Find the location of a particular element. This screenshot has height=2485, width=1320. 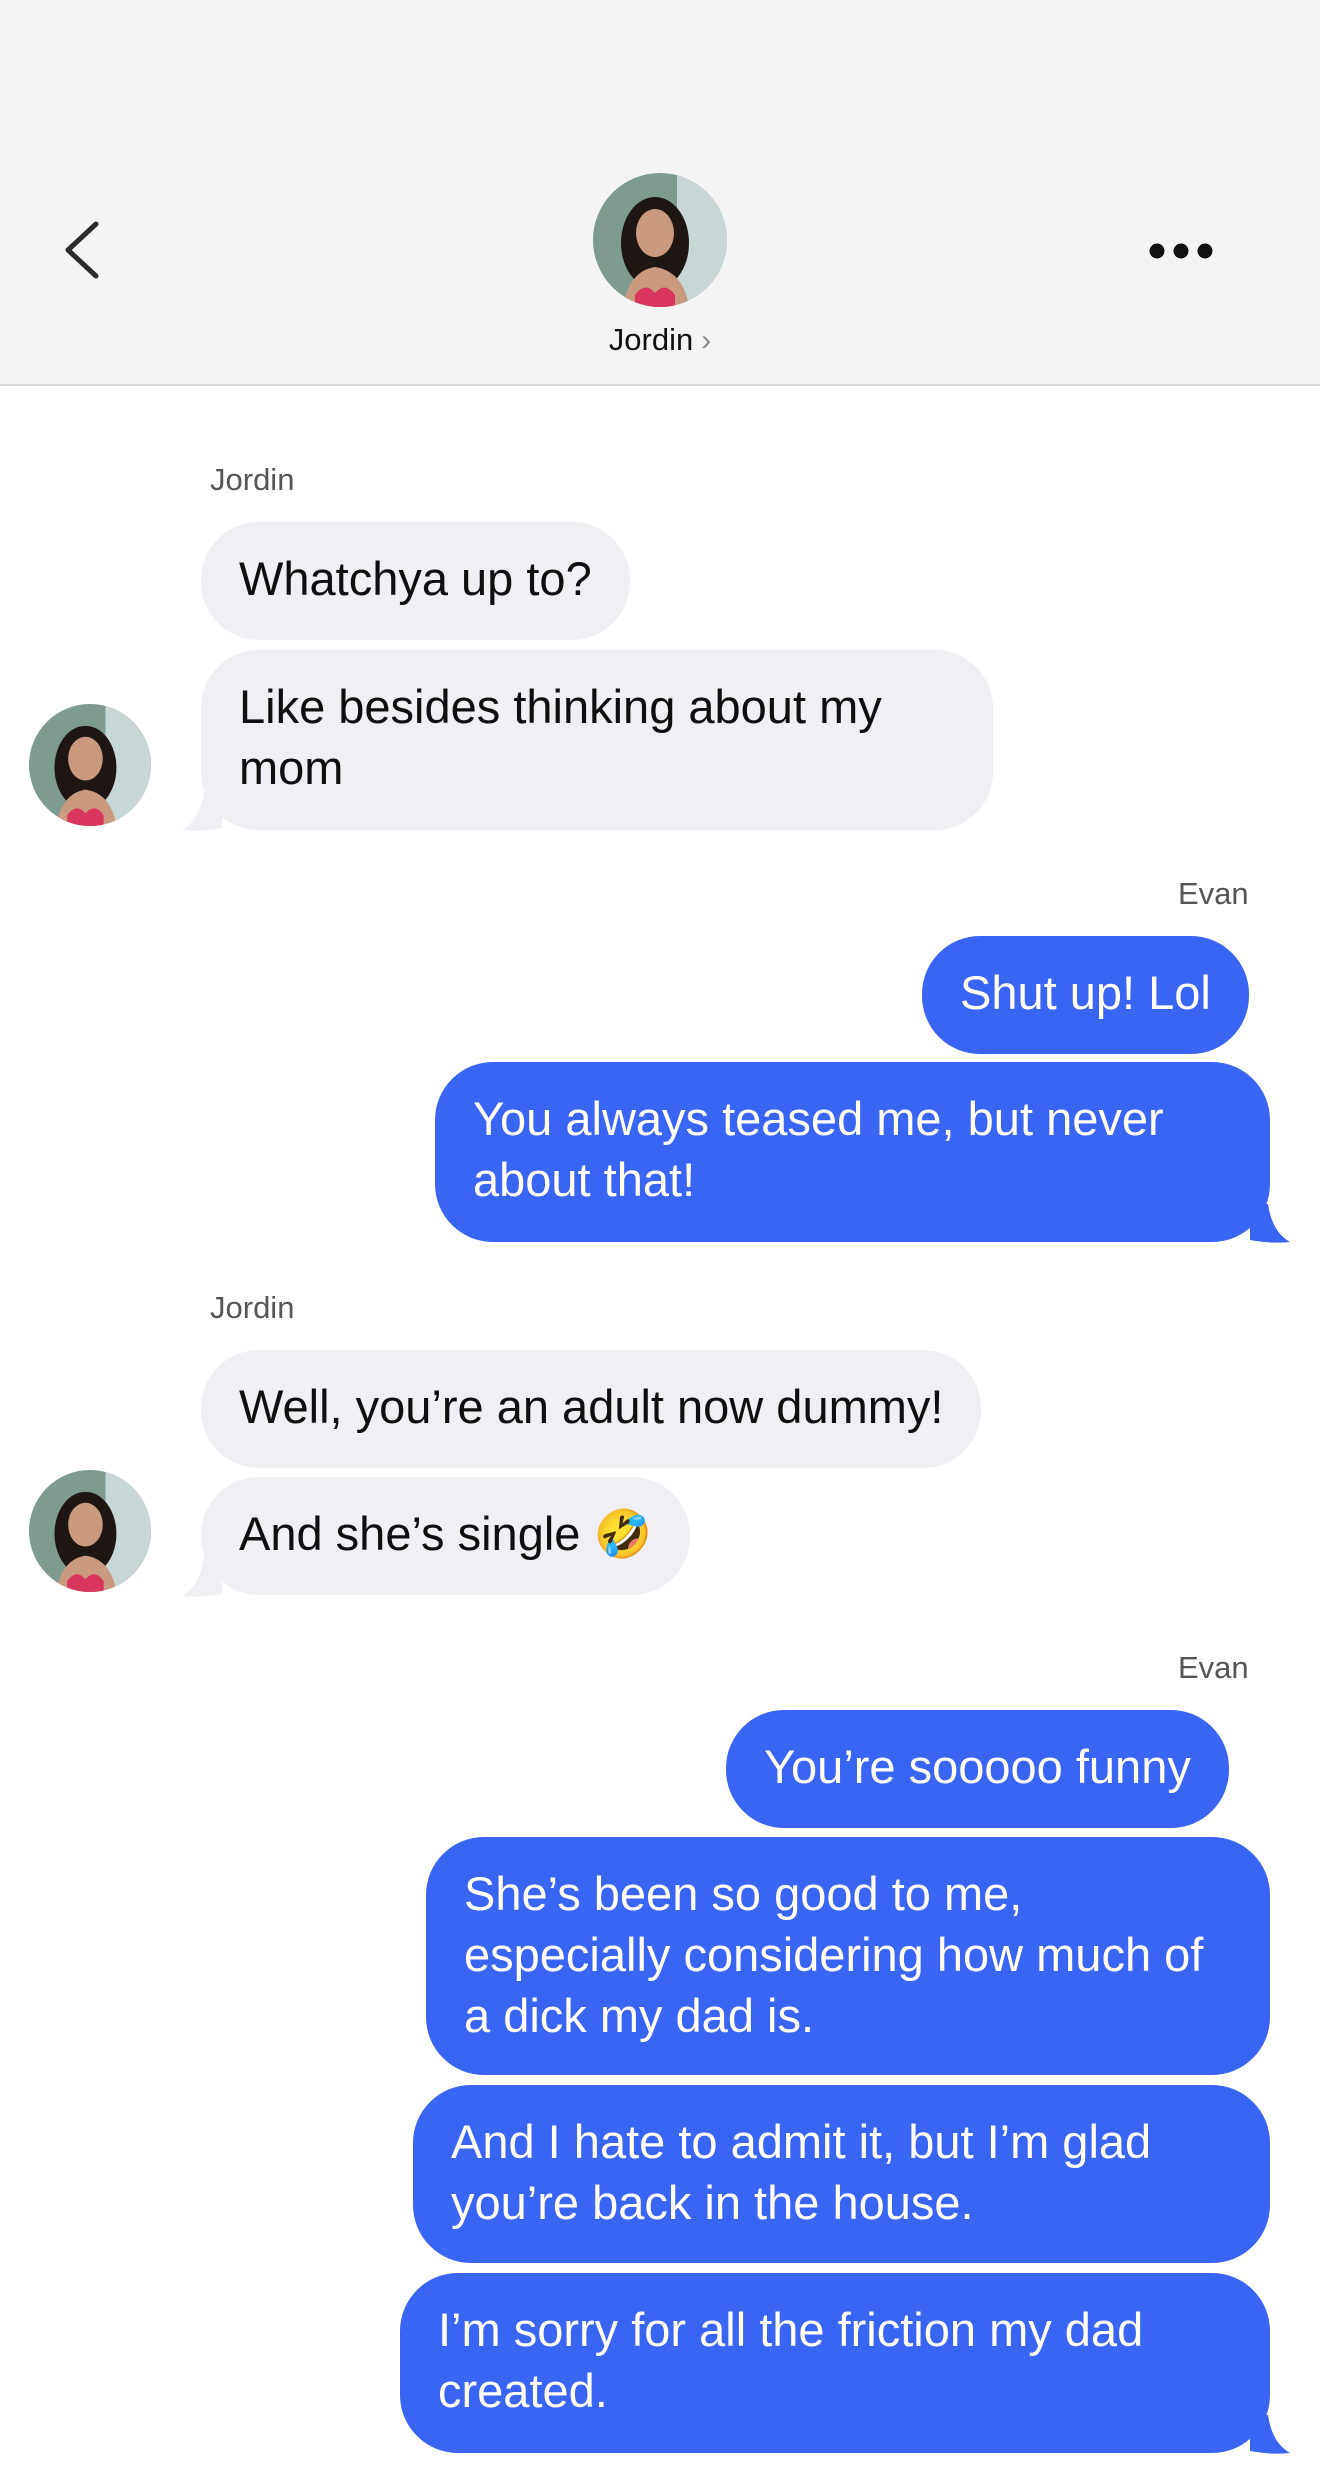

message-bubble-incoming: And she’s single 🤣 is located at coordinates (445, 1536).